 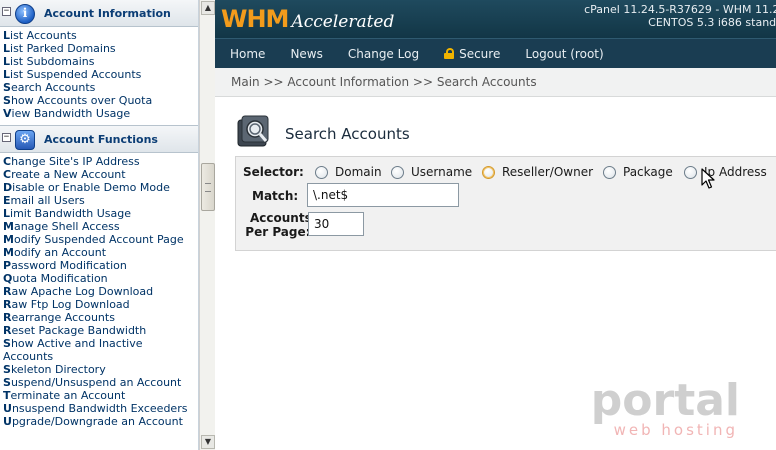 What do you see at coordinates (100, 200) in the screenshot?
I see `sidebar-link: Email all Users` at bounding box center [100, 200].